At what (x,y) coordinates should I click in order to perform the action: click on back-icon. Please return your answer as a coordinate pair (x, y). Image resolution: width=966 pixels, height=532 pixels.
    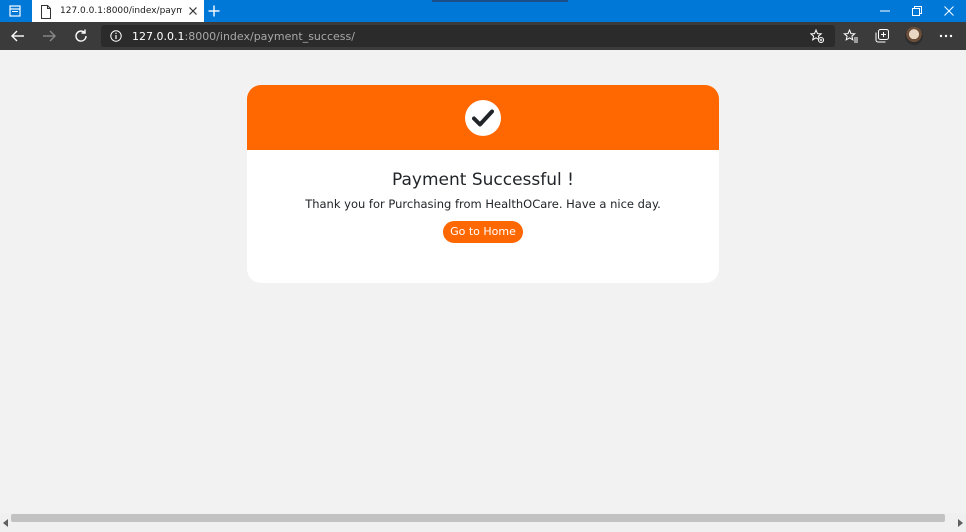
    Looking at the image, I should click on (18, 36).